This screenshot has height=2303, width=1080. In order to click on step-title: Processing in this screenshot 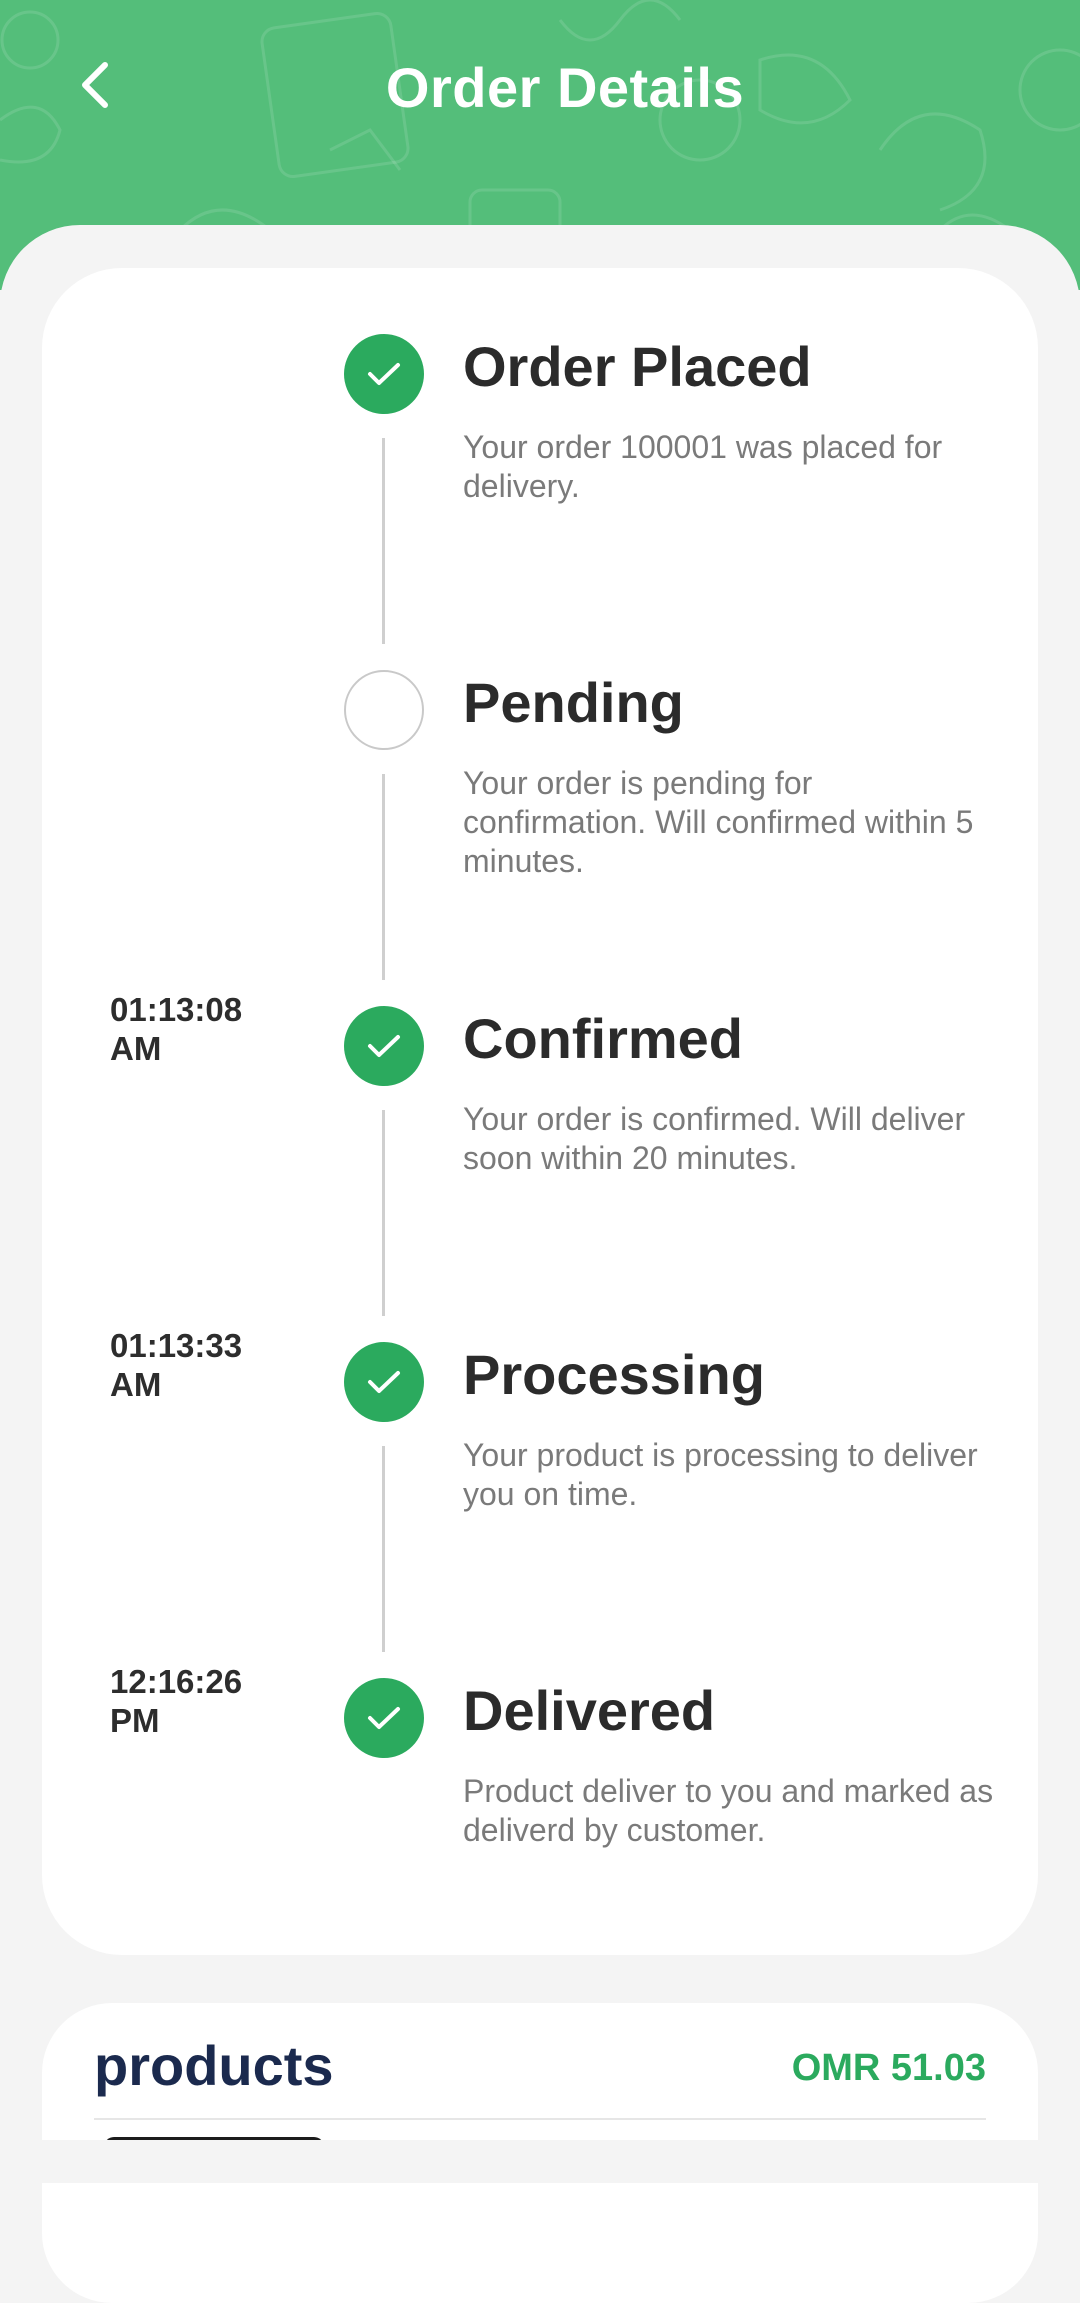, I will do `click(614, 1374)`.